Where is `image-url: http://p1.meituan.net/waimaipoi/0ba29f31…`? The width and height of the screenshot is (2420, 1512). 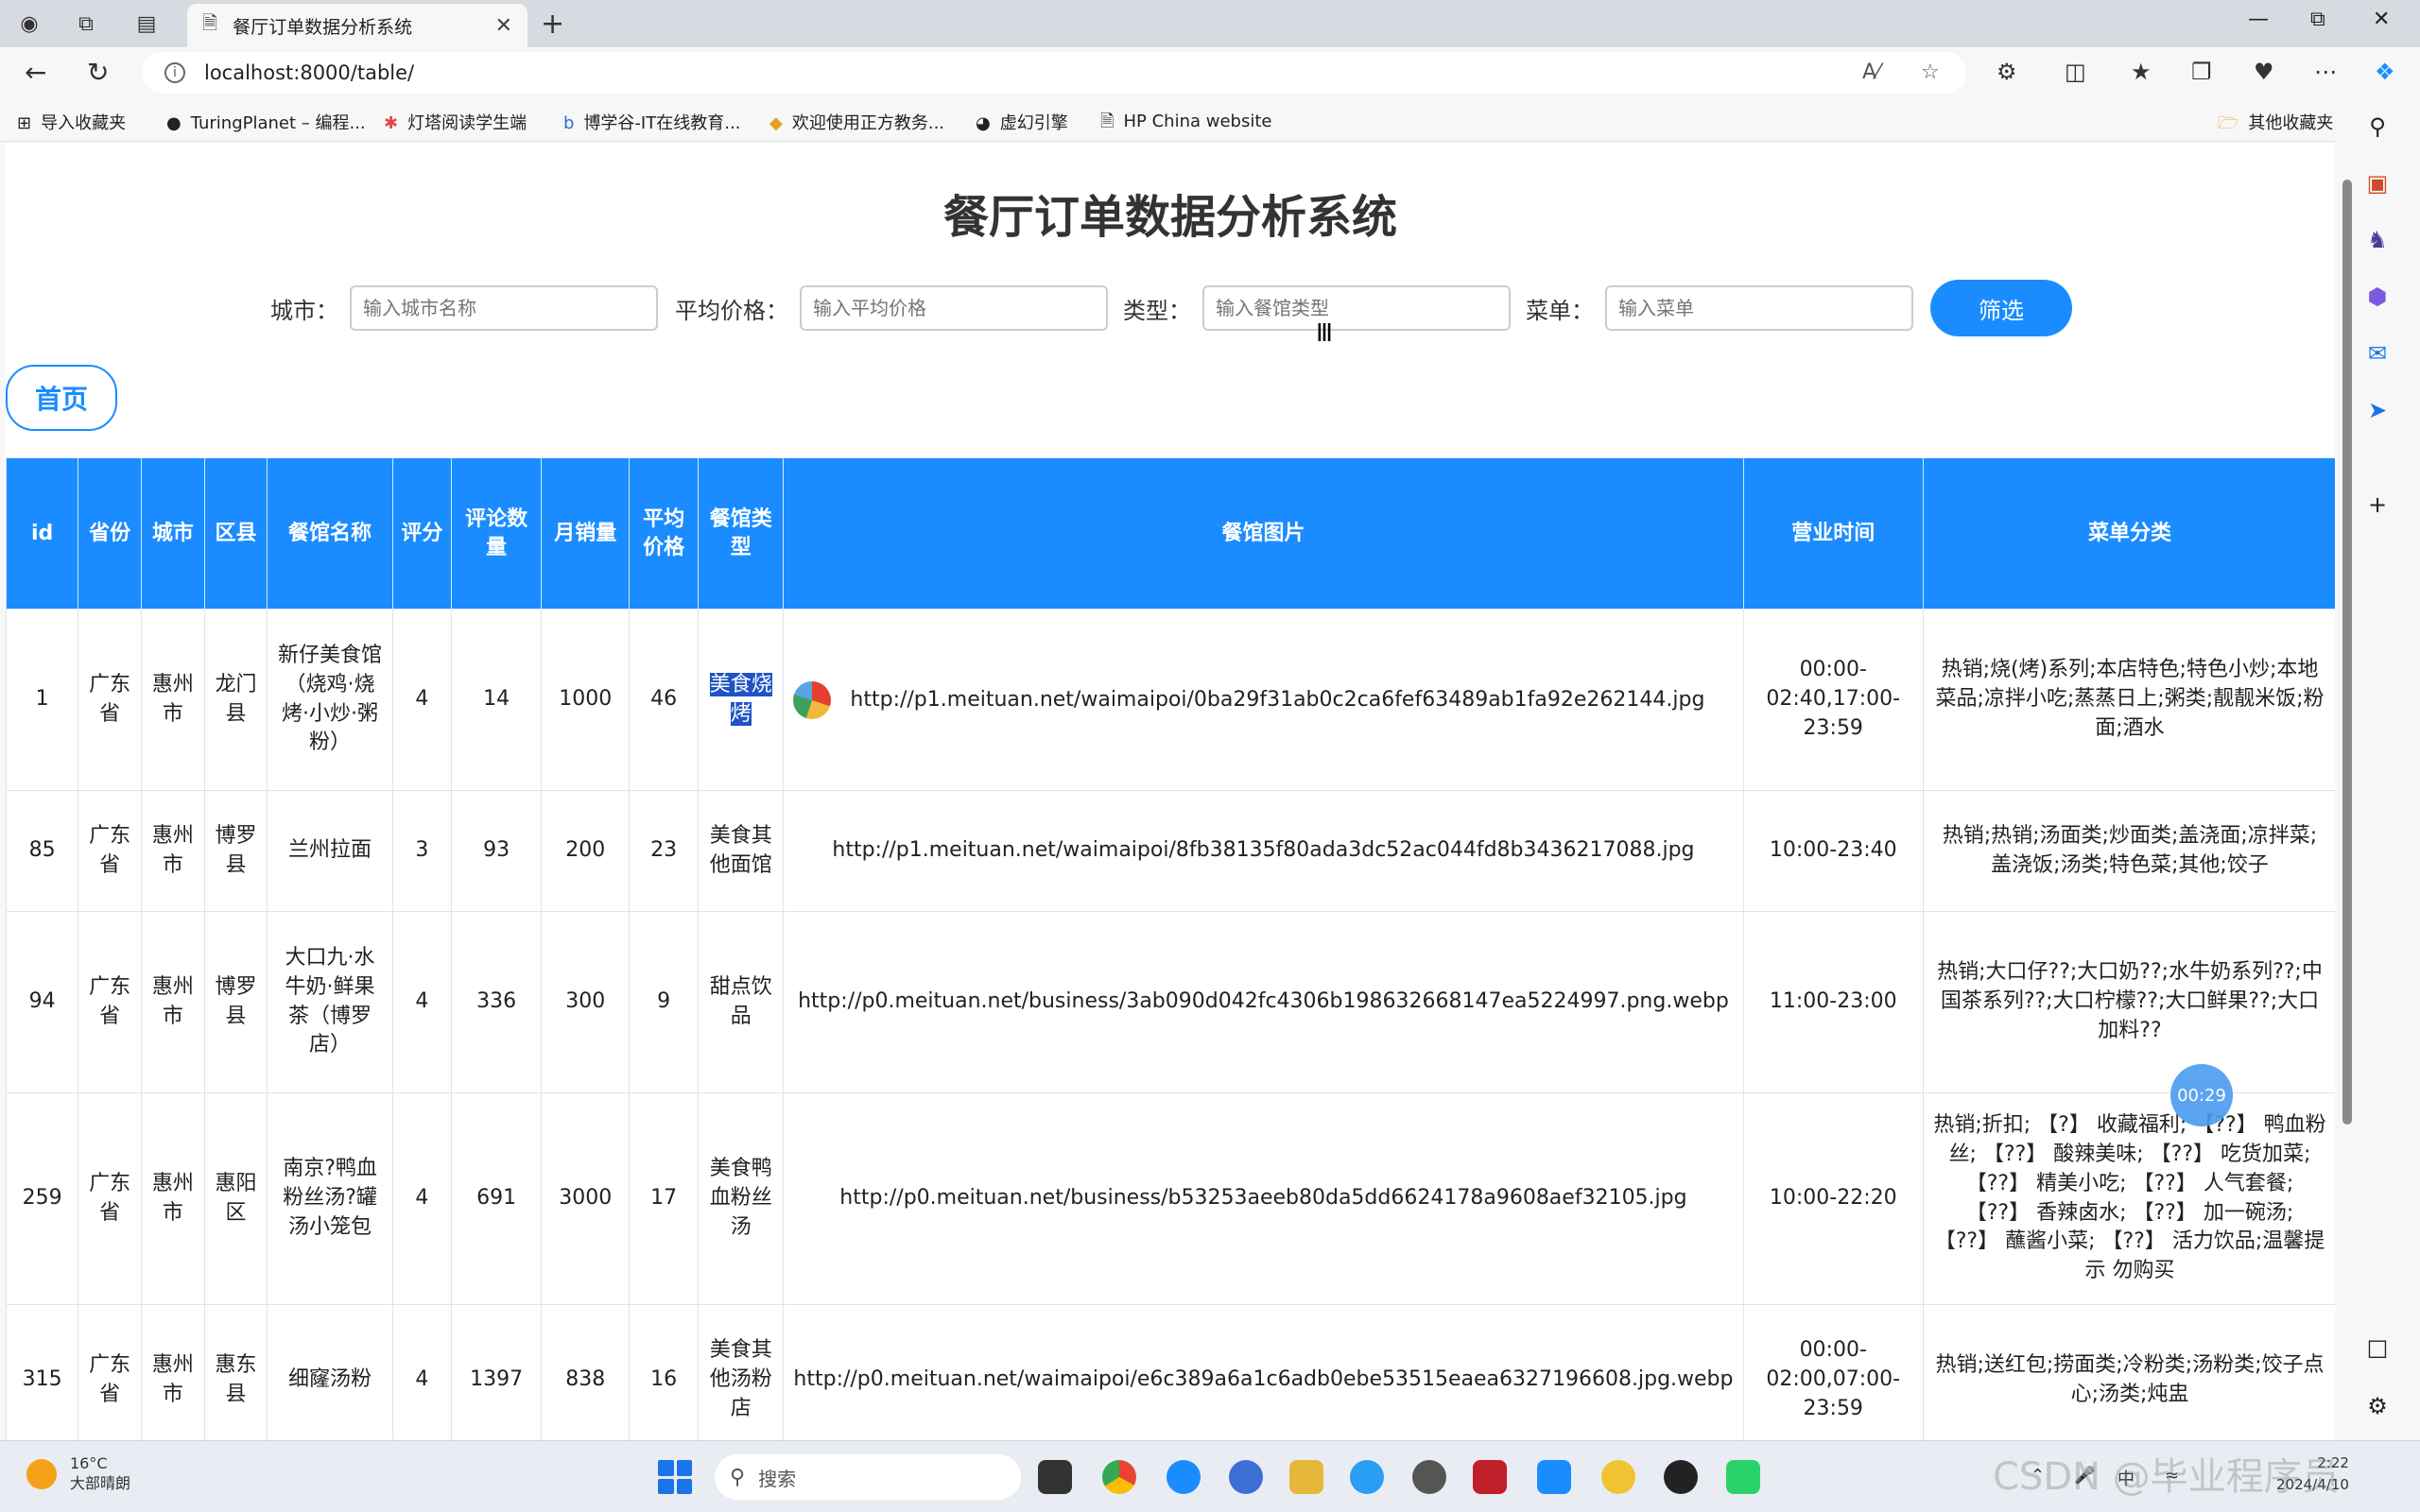
image-url: http://p1.meituan.net/waimaipoi/0ba29f31… is located at coordinates (1277, 699).